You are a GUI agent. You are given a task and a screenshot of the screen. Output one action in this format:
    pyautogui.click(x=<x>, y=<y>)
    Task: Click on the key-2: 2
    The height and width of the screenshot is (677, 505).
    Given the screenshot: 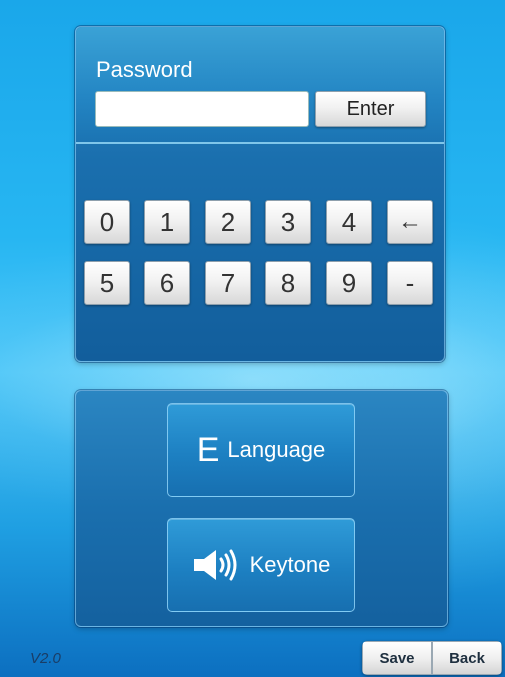 What is the action you would take?
    pyautogui.click(x=228, y=222)
    